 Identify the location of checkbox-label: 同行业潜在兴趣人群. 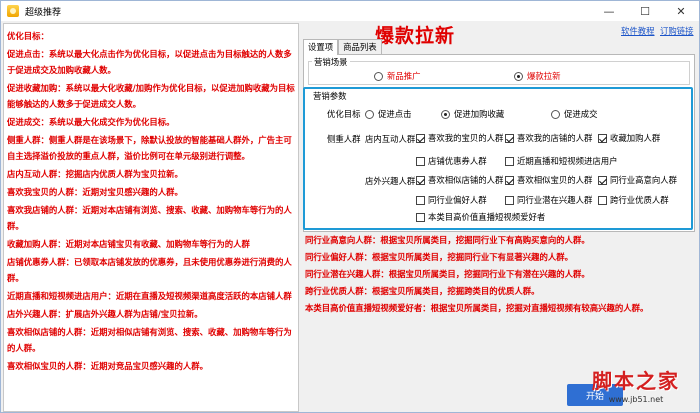
(555, 200).